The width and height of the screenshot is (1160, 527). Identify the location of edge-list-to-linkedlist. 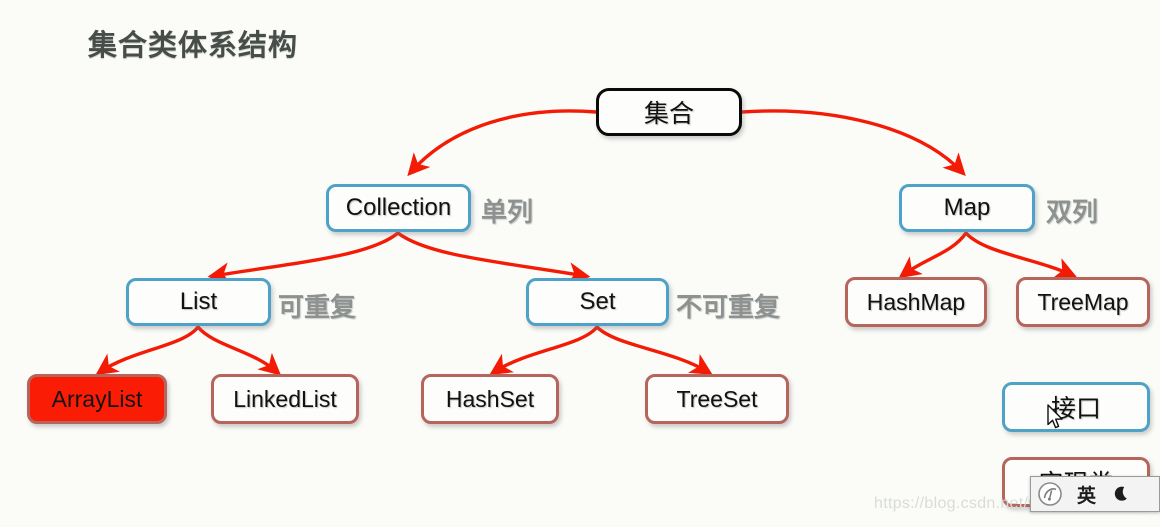
(239, 350).